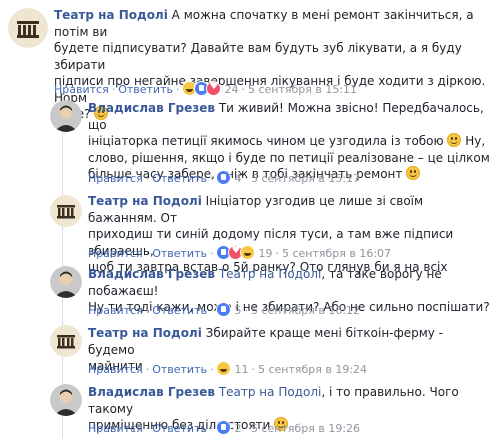 This screenshot has height=438, width=494. Describe the element at coordinates (214, 88) in the screenshot. I see `love-reaction-icon` at that location.